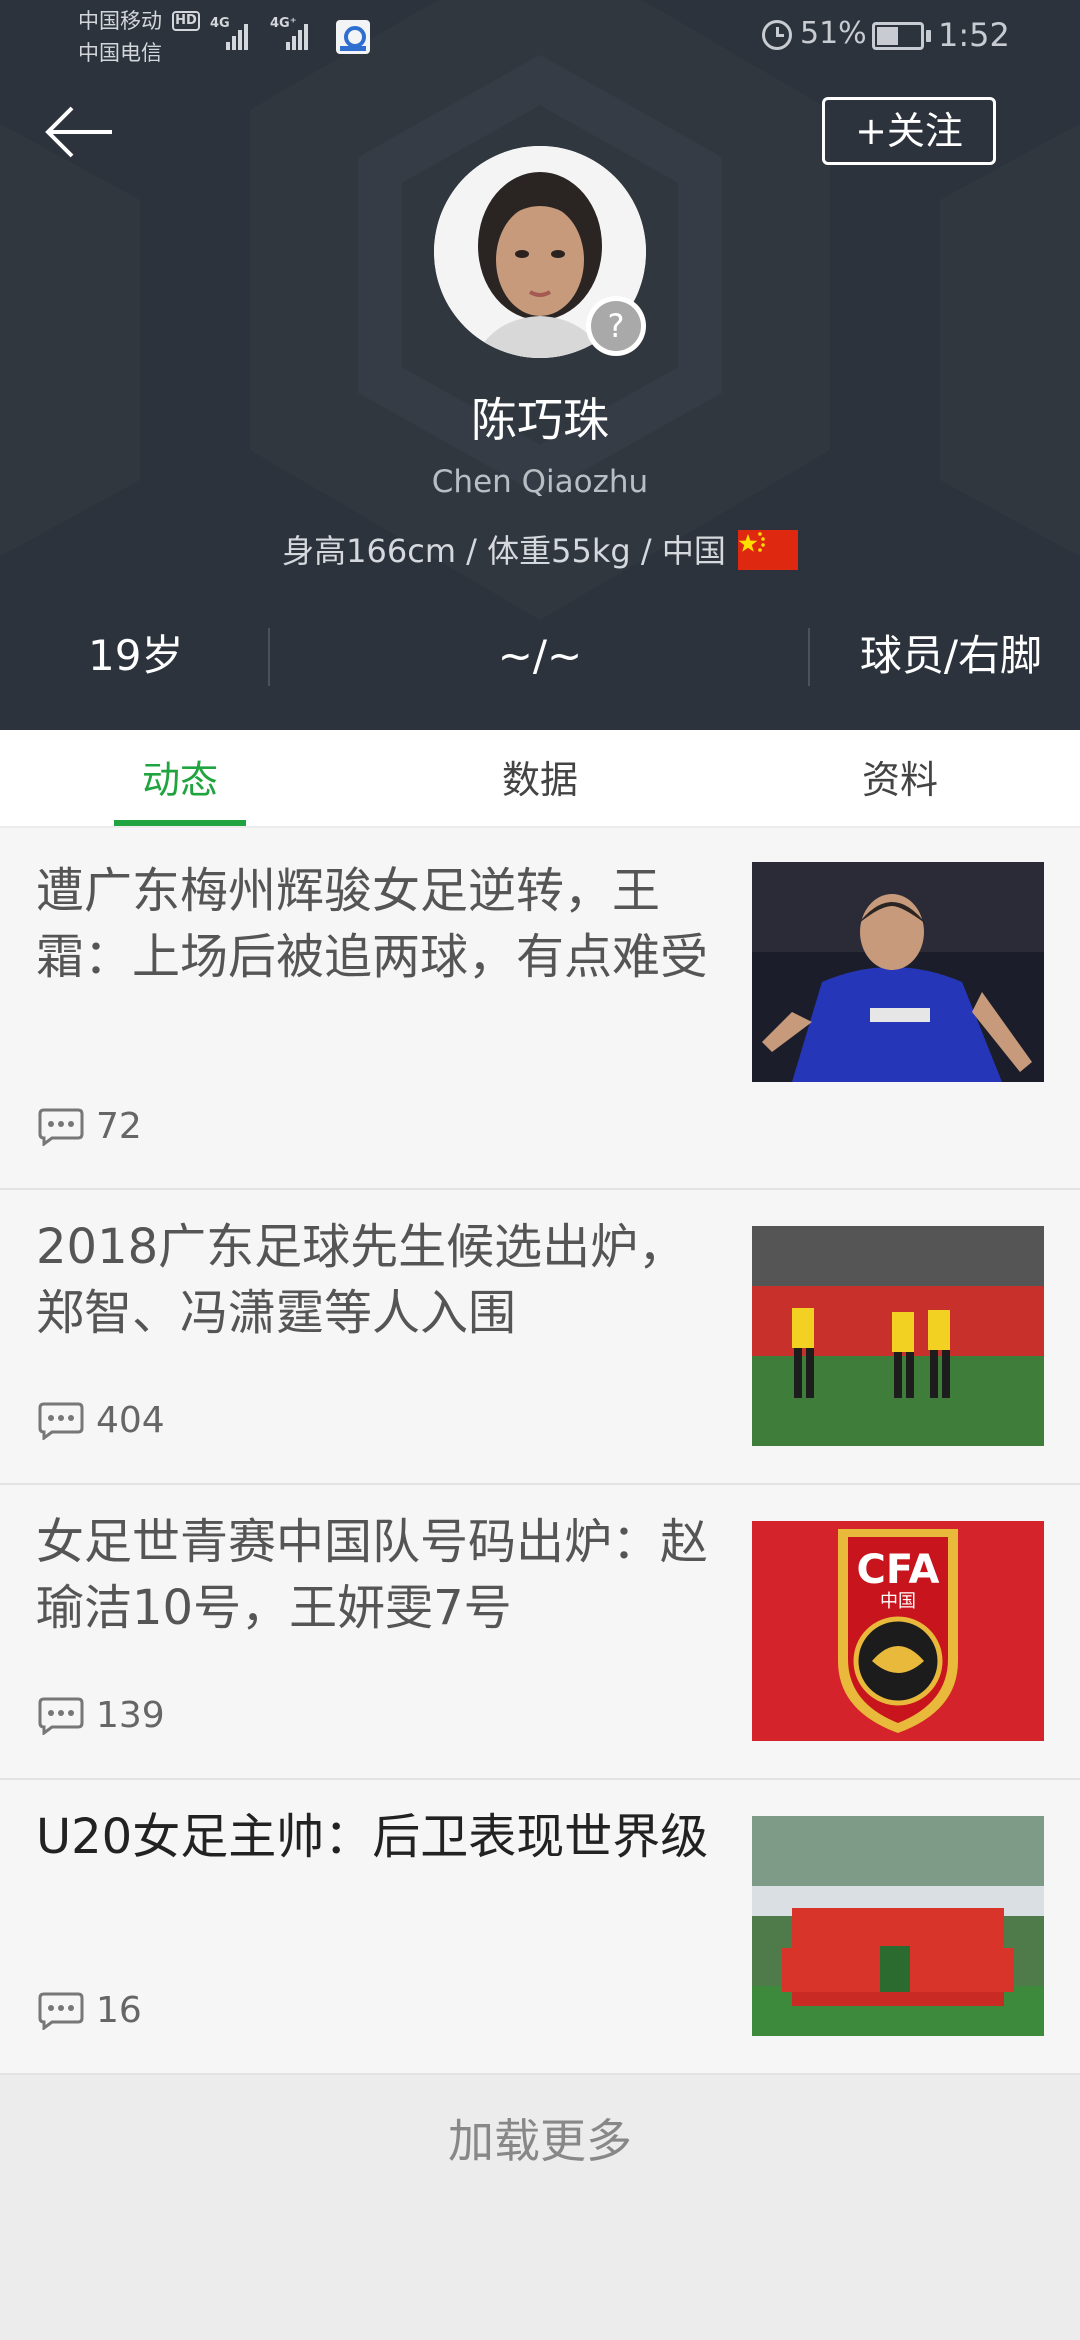 The height and width of the screenshot is (2340, 1080). What do you see at coordinates (897, 1570) in the screenshot?
I see `svg-text: CFA` at bounding box center [897, 1570].